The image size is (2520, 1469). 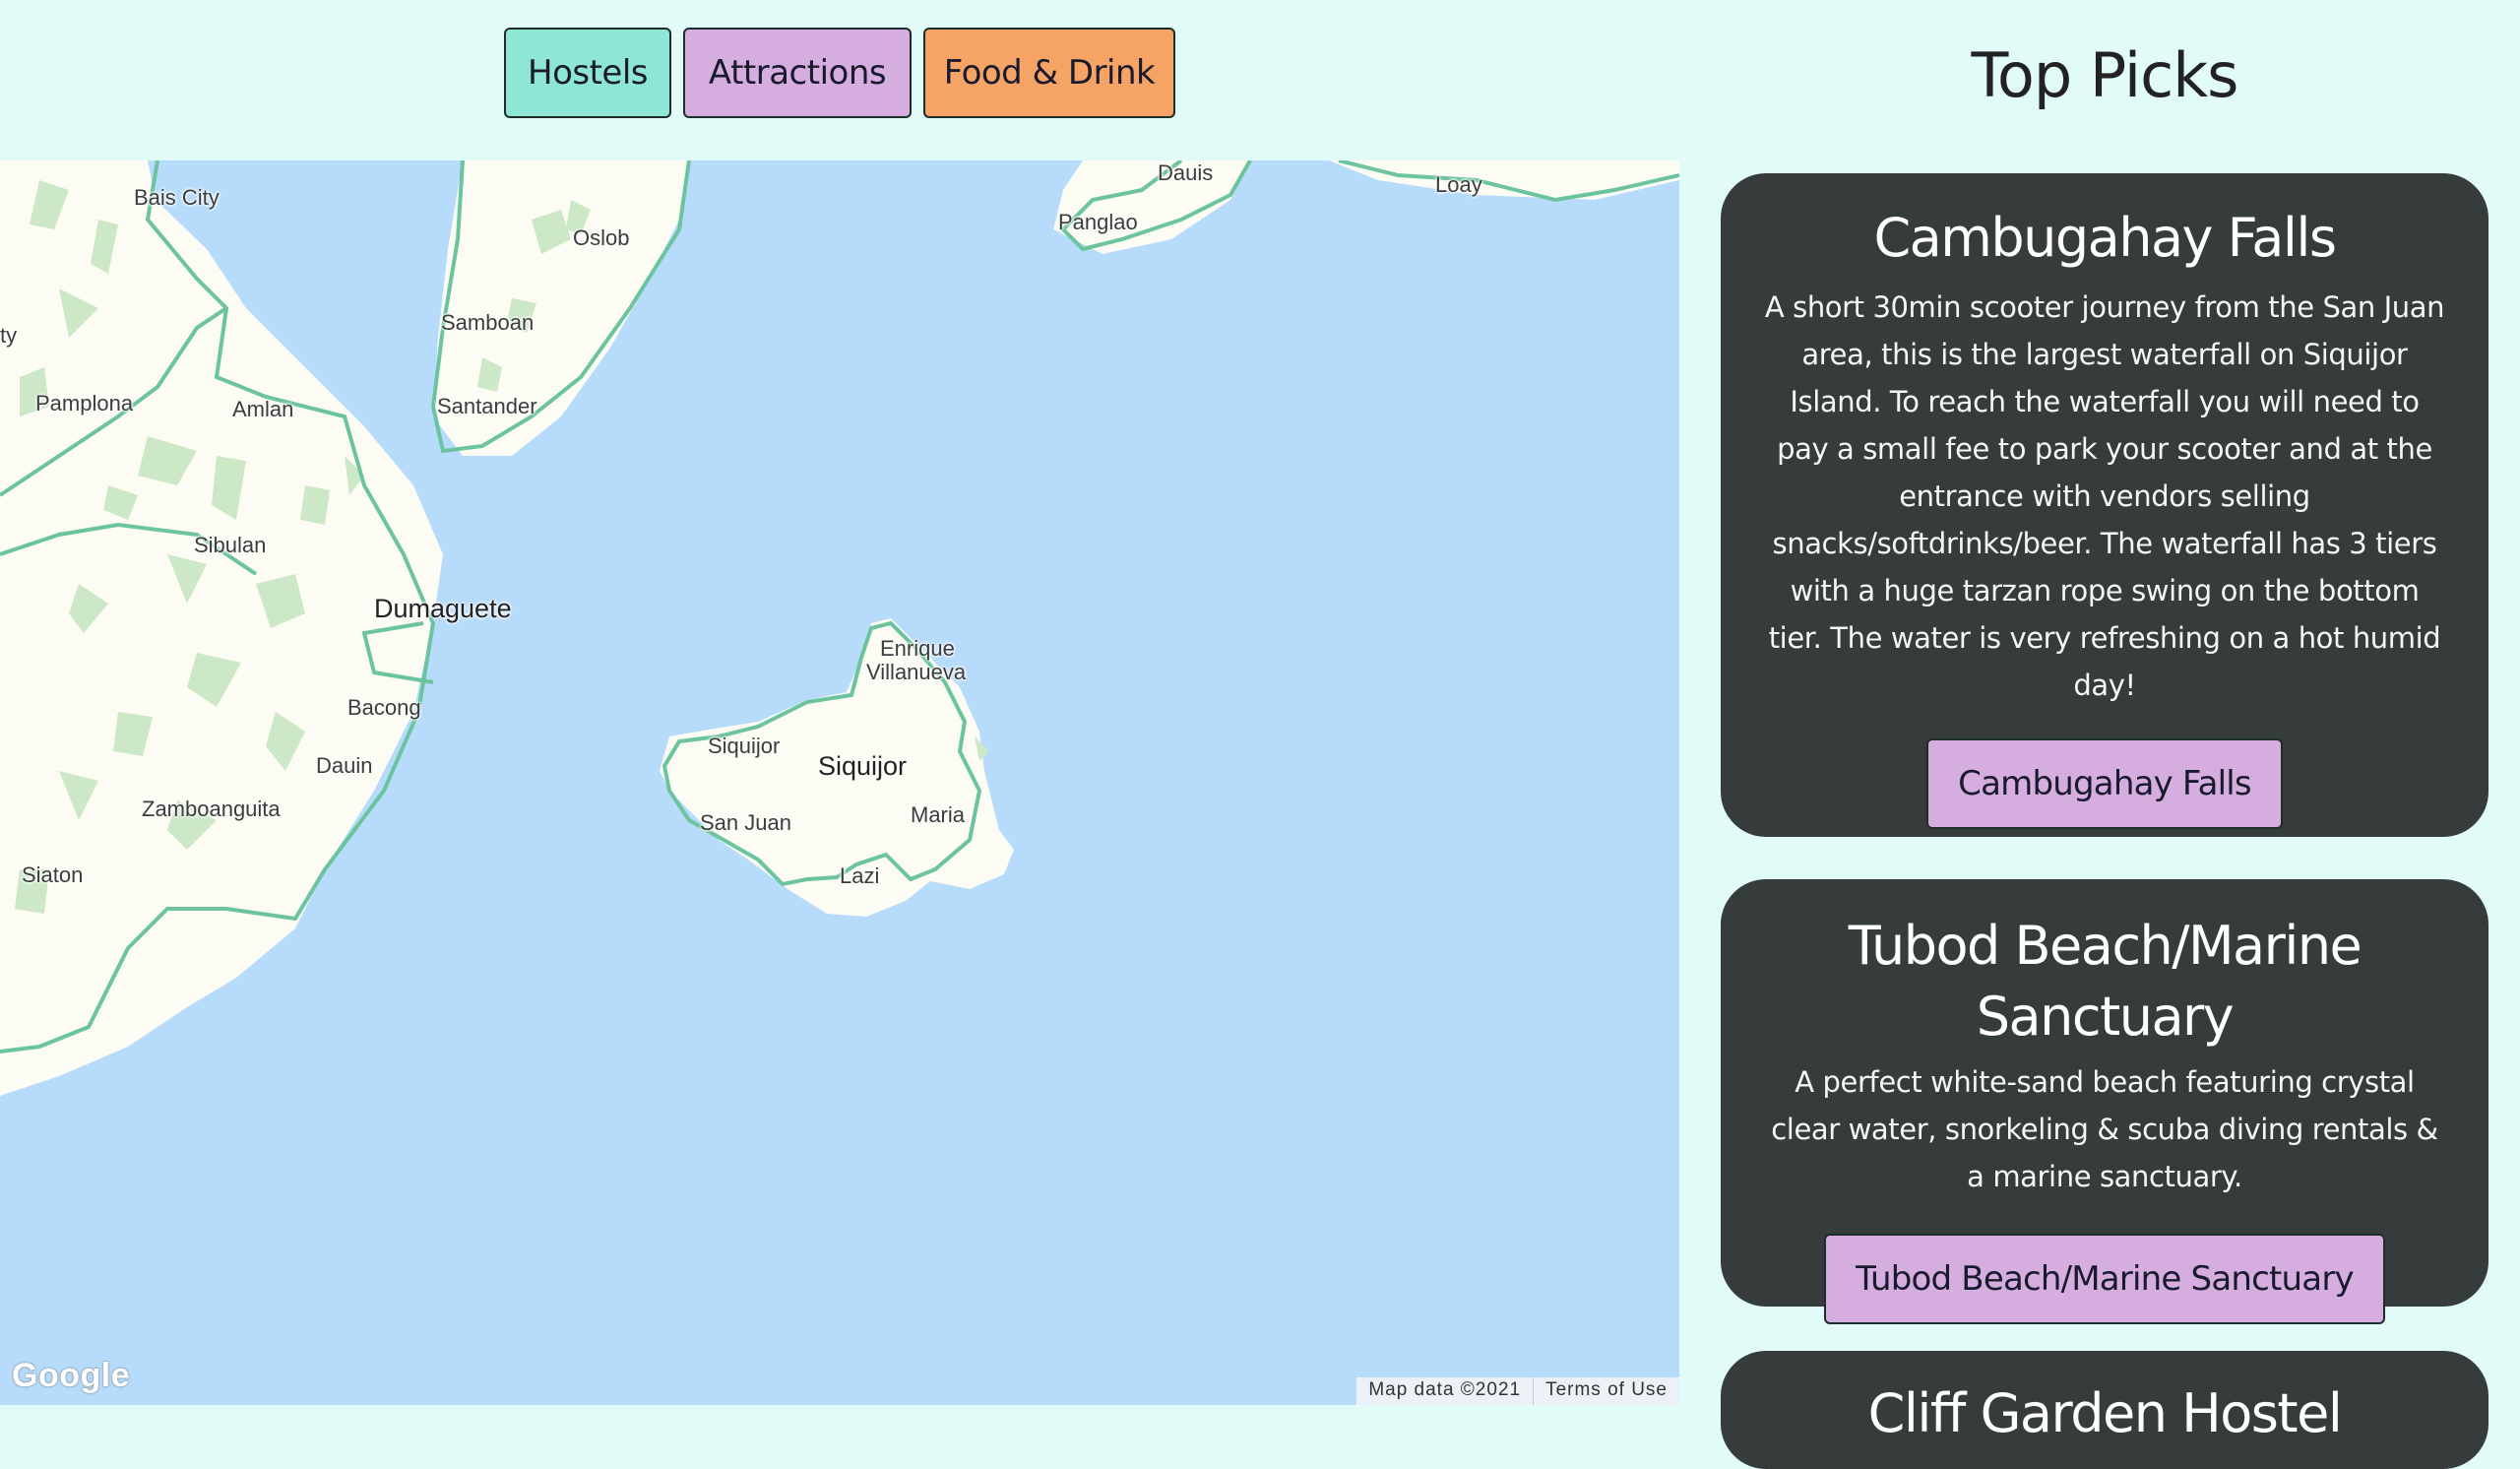 What do you see at coordinates (863, 766) in the screenshot?
I see `map-label-siquijor-island: Siquijor` at bounding box center [863, 766].